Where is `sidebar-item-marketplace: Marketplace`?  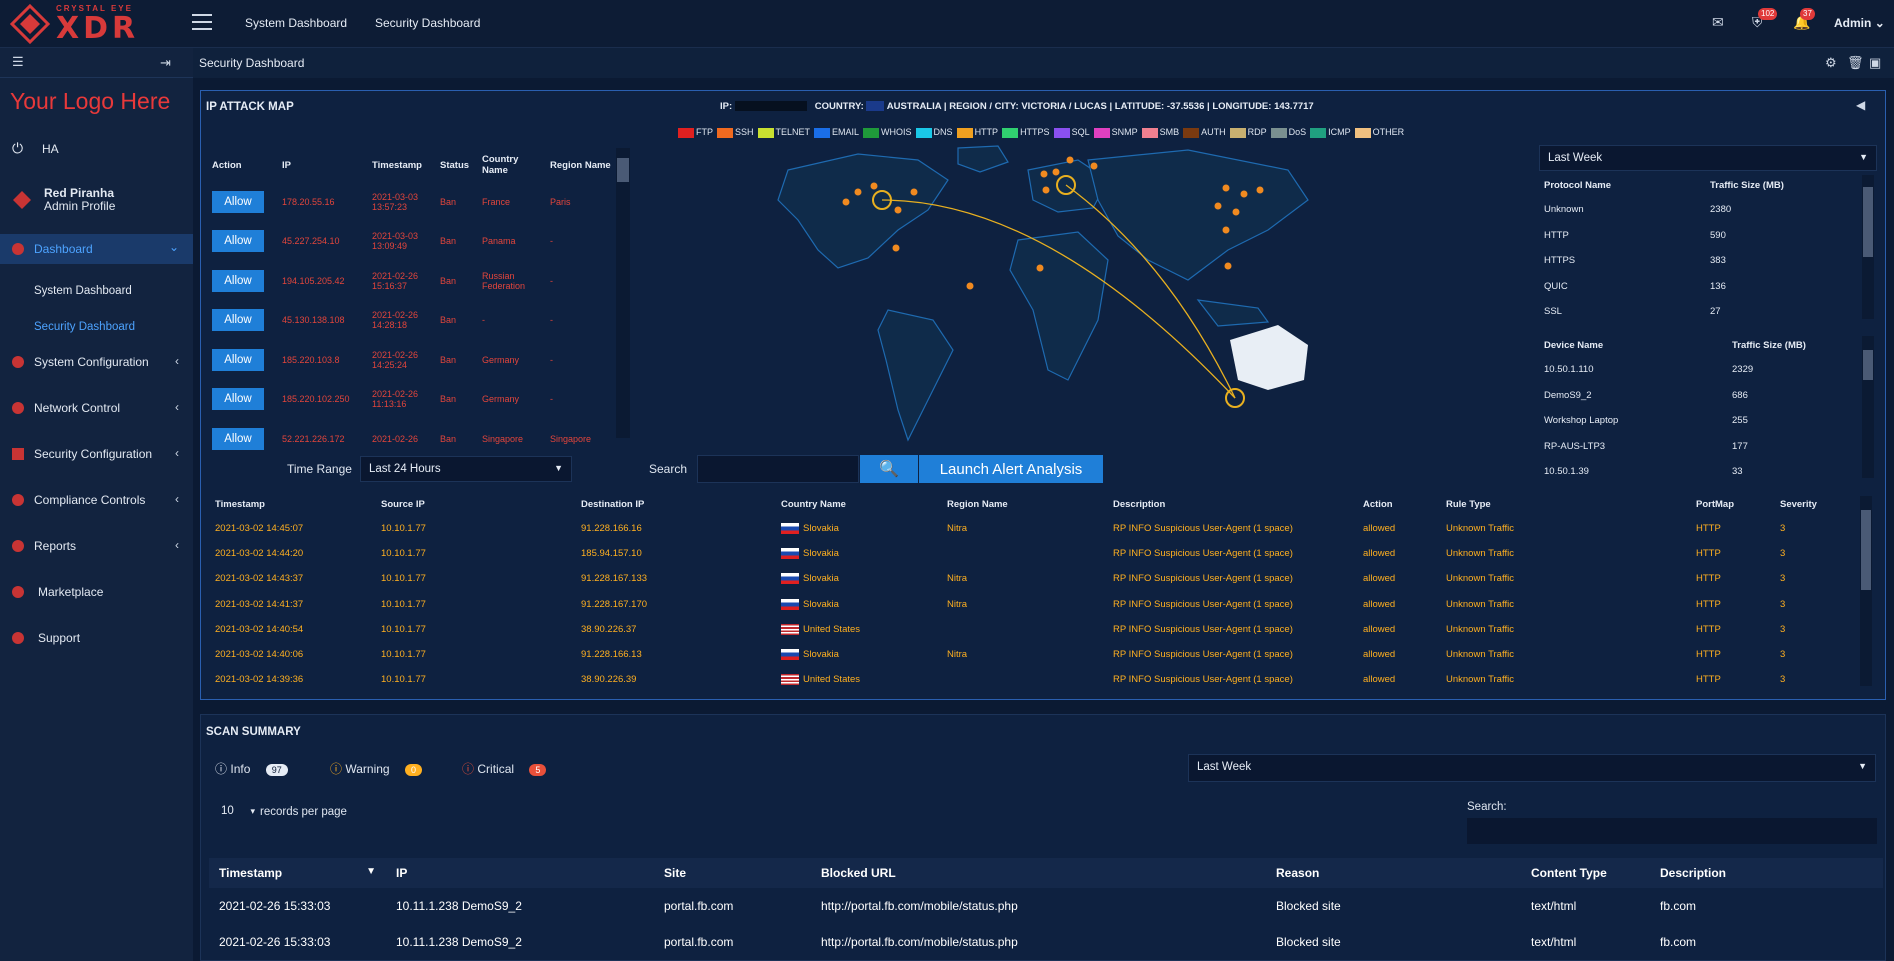
sidebar-item-marketplace: Marketplace is located at coordinates (96, 593).